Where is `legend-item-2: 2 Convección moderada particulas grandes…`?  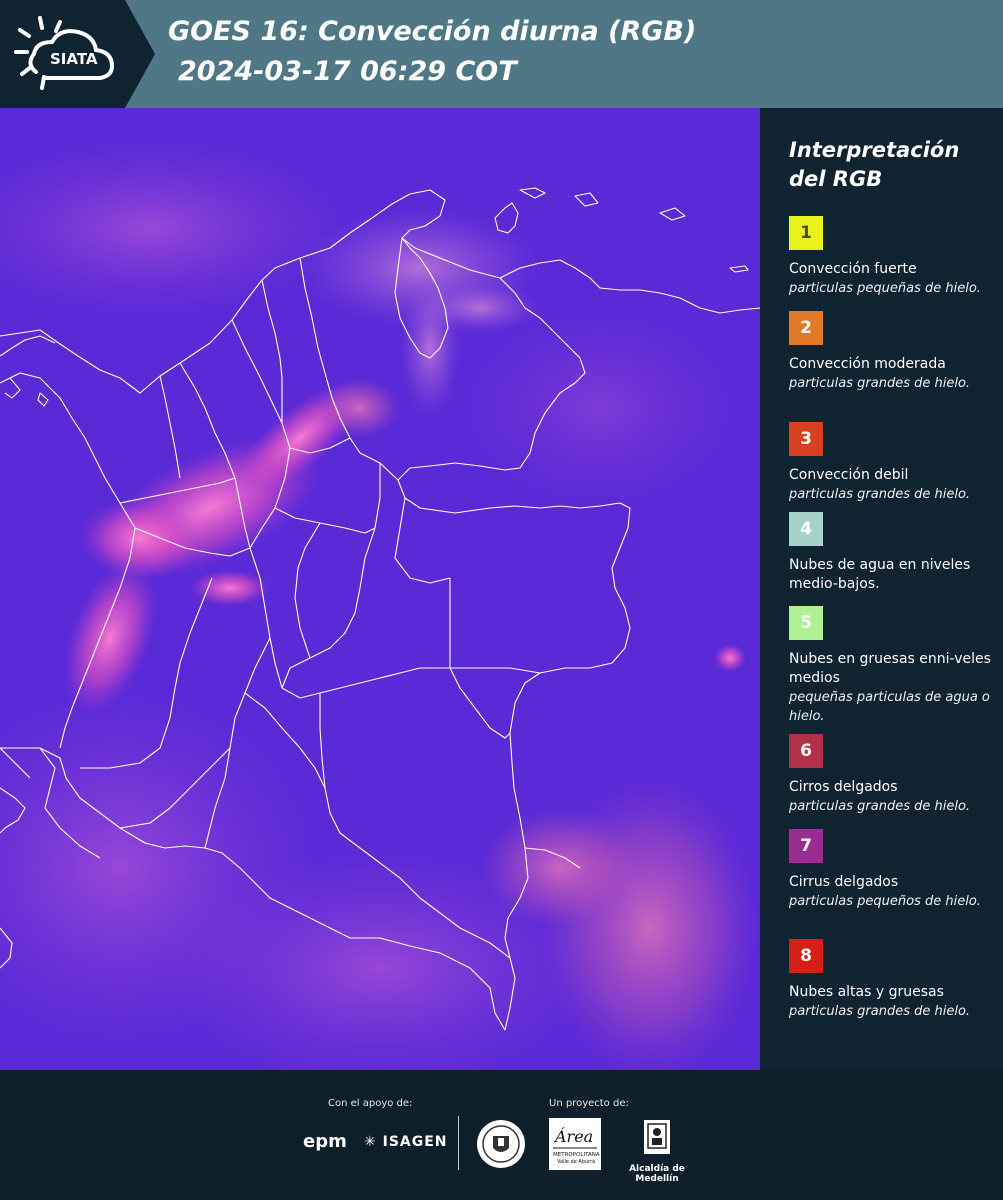
legend-item-2: 2 Convección moderada particulas grandes… is located at coordinates (891, 352).